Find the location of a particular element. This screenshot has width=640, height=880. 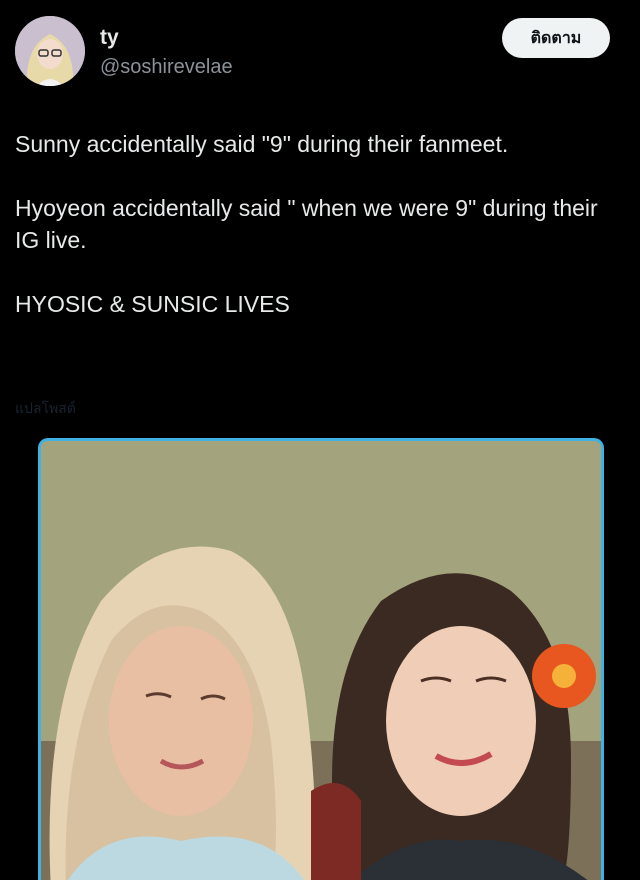

avatar is located at coordinates (50, 51).